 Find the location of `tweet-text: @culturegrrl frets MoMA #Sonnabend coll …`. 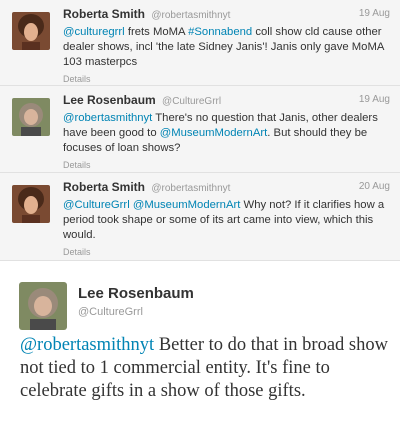

tweet-text: @culturegrrl frets MoMA #Sonnabend coll … is located at coordinates (226, 47).